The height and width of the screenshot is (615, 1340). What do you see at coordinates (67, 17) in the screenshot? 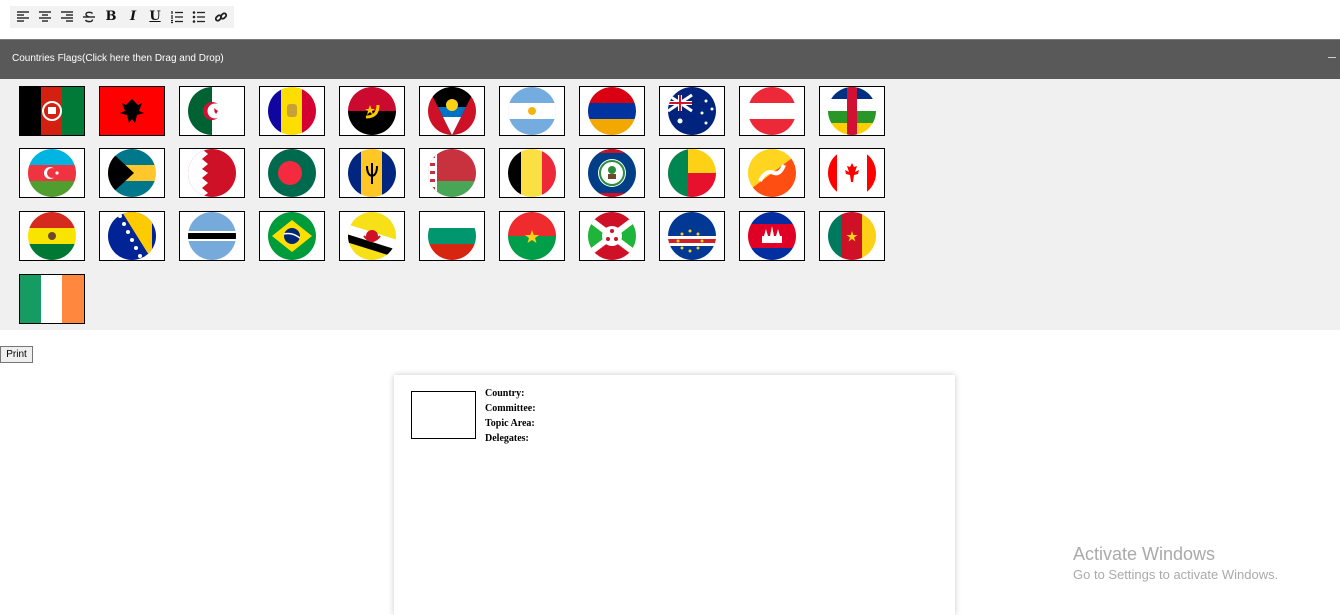
I see `align-right-icon` at bounding box center [67, 17].